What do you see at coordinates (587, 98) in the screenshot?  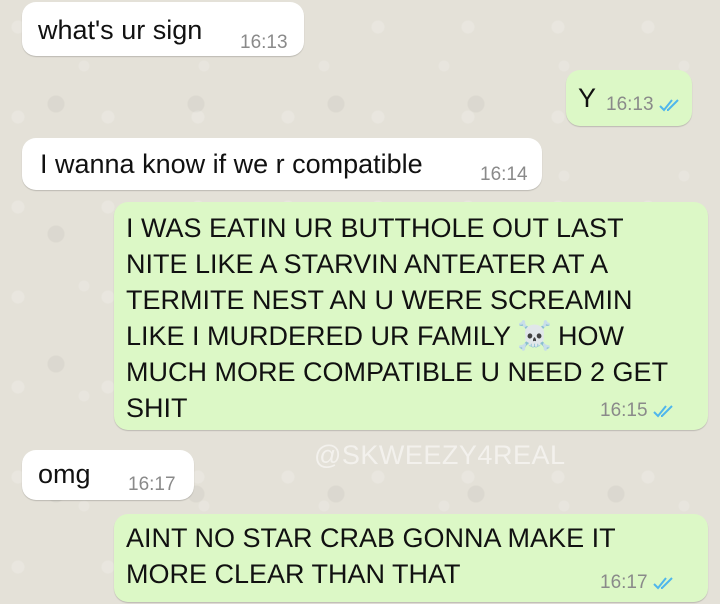 I see `message-text: Y` at bounding box center [587, 98].